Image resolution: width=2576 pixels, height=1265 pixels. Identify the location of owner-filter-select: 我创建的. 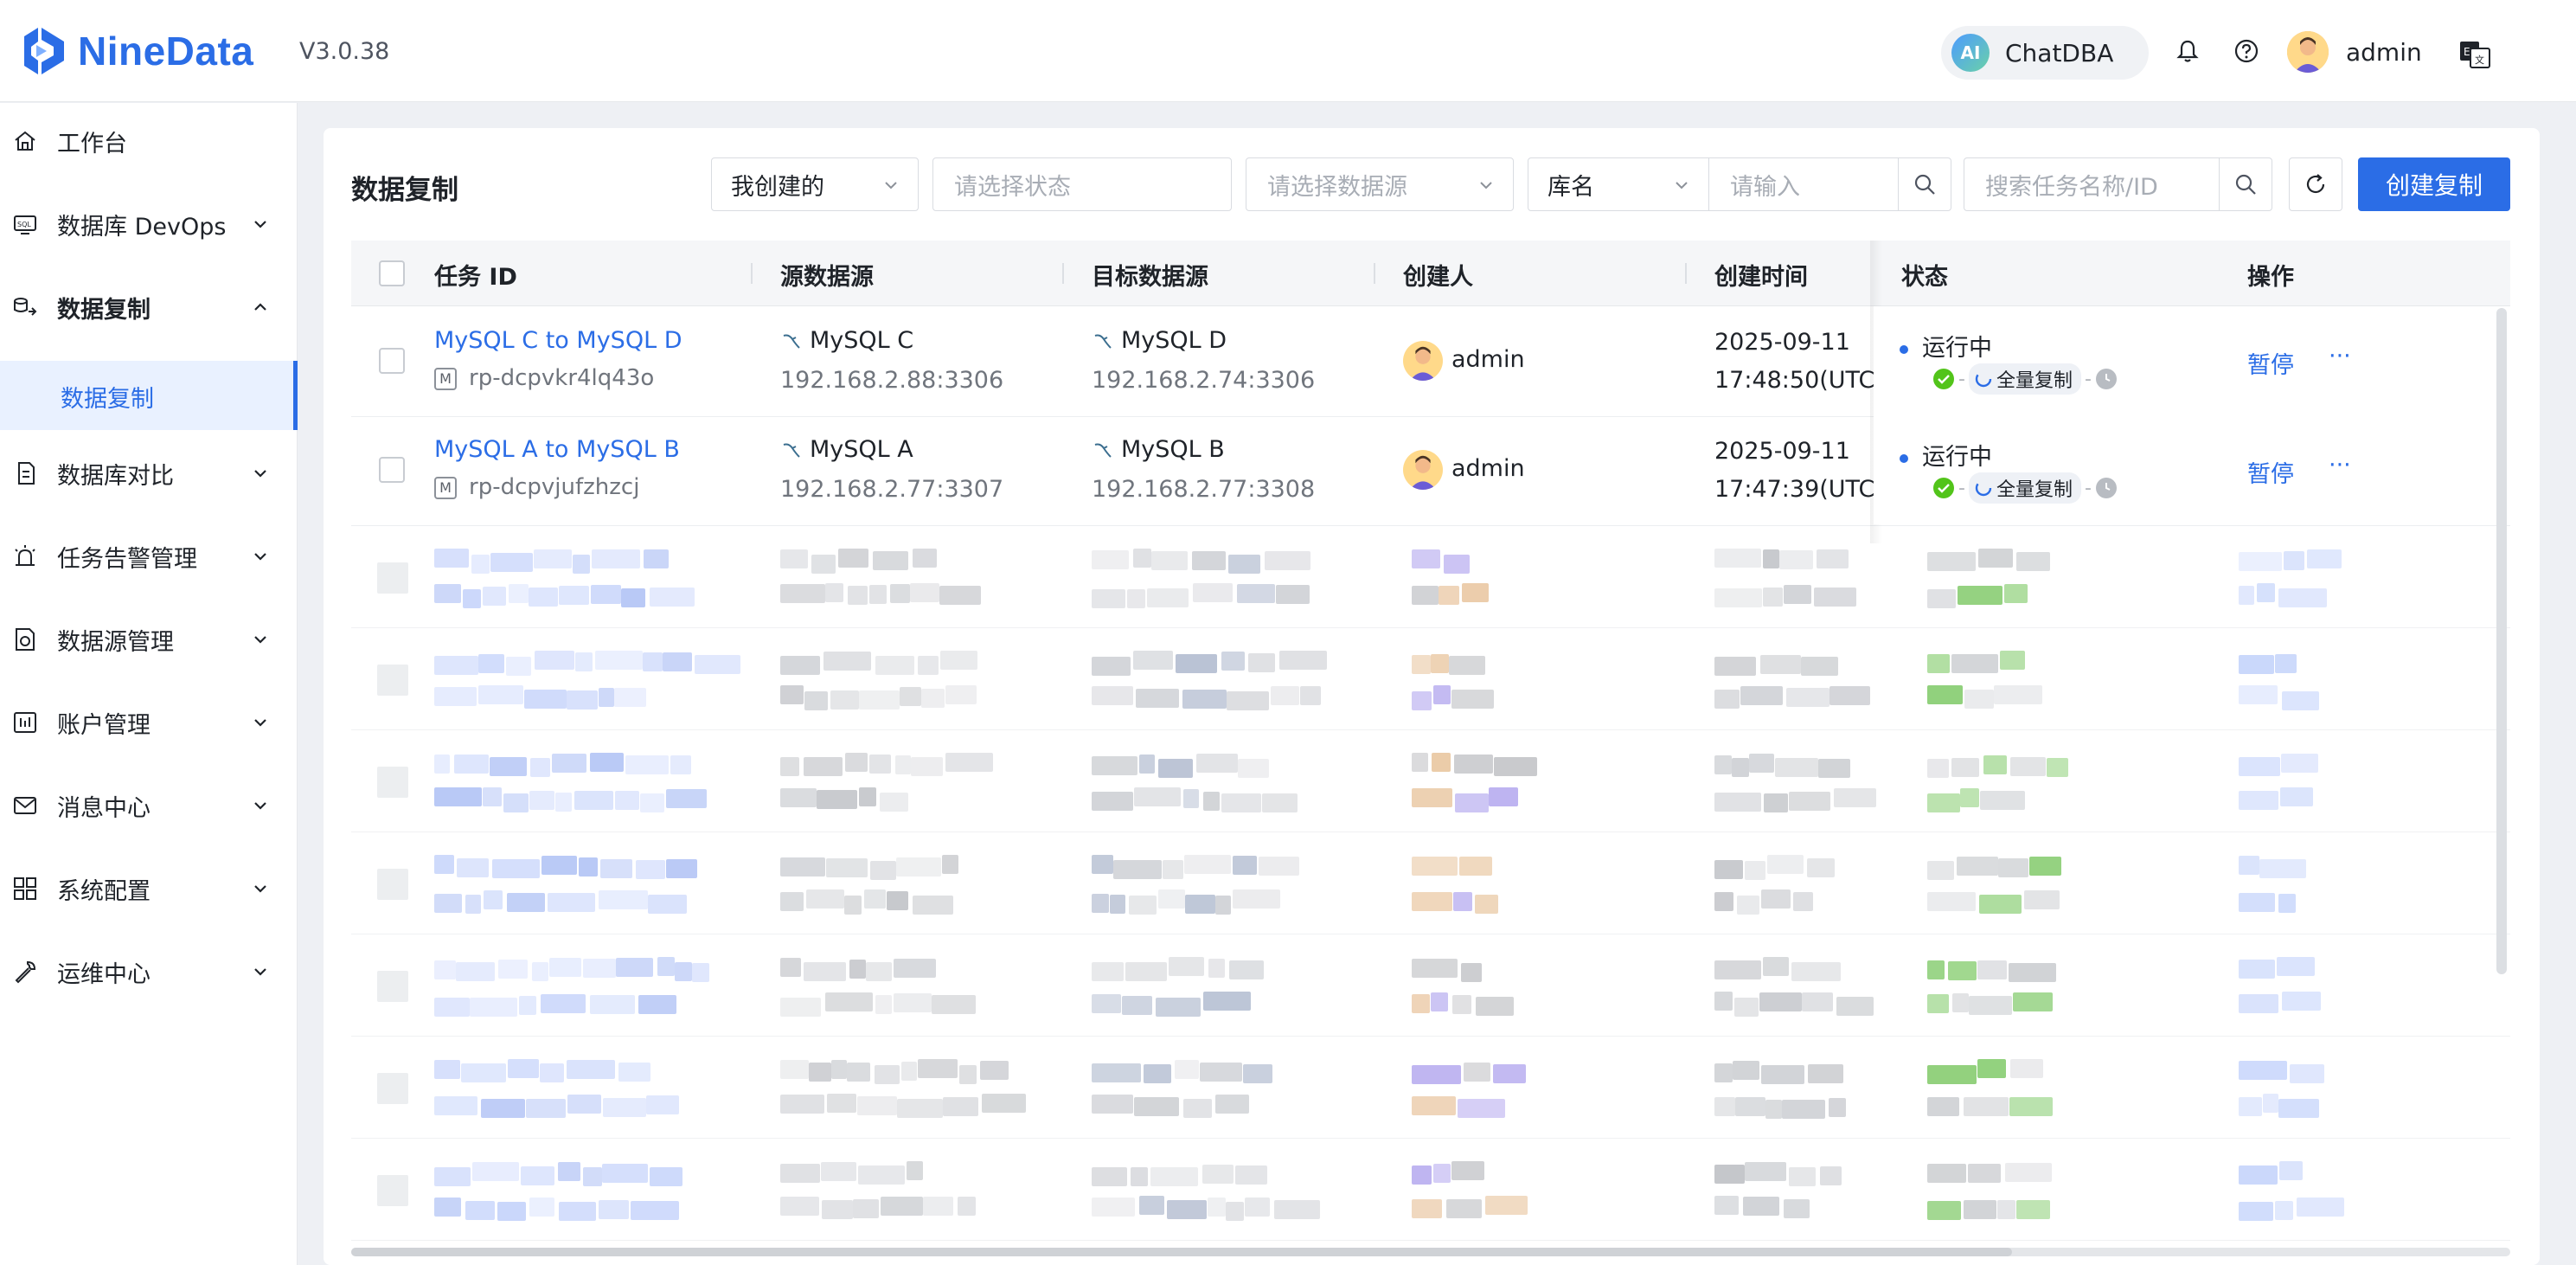
(815, 184).